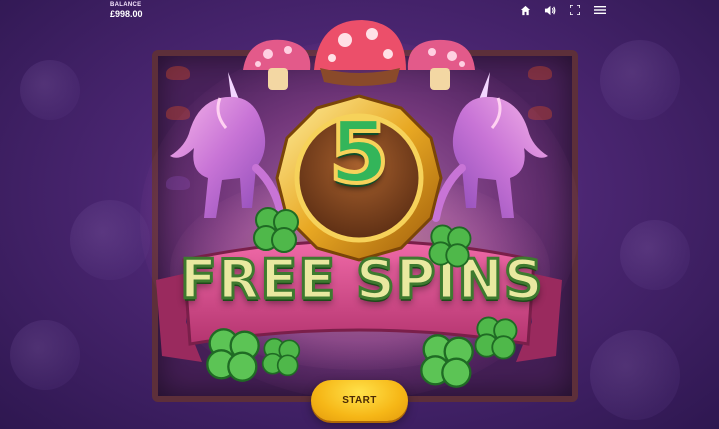 Image resolution: width=719 pixels, height=429 pixels. Describe the element at coordinates (360, 53) in the screenshot. I see `mushroom-center-icon` at that location.